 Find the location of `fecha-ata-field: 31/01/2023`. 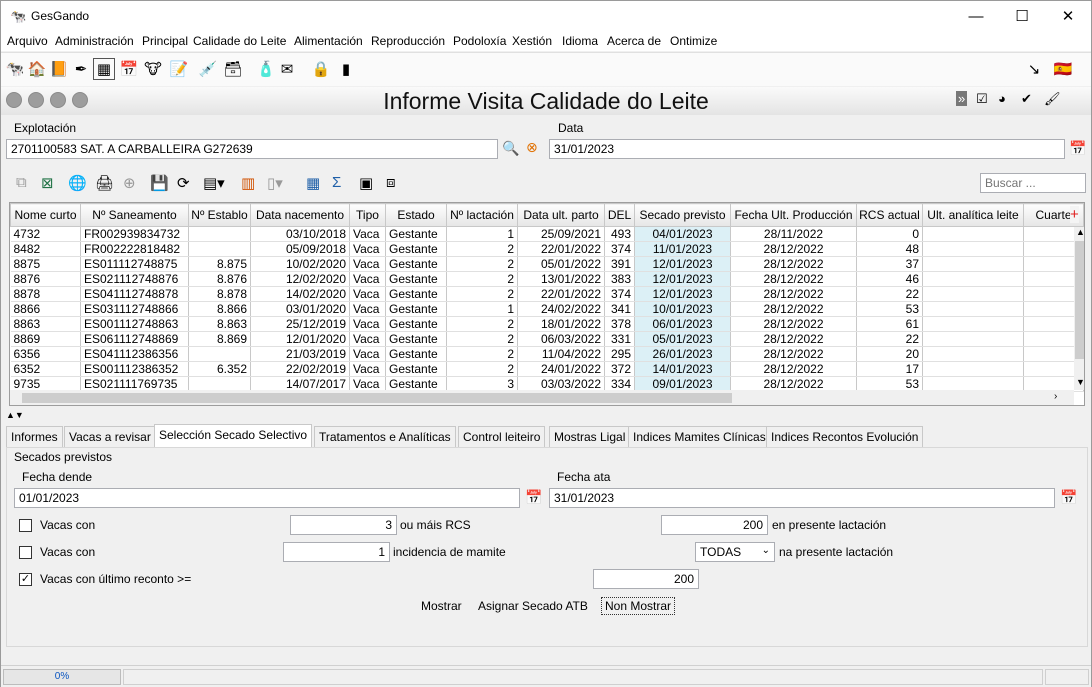

fecha-ata-field: 31/01/2023 is located at coordinates (802, 498).